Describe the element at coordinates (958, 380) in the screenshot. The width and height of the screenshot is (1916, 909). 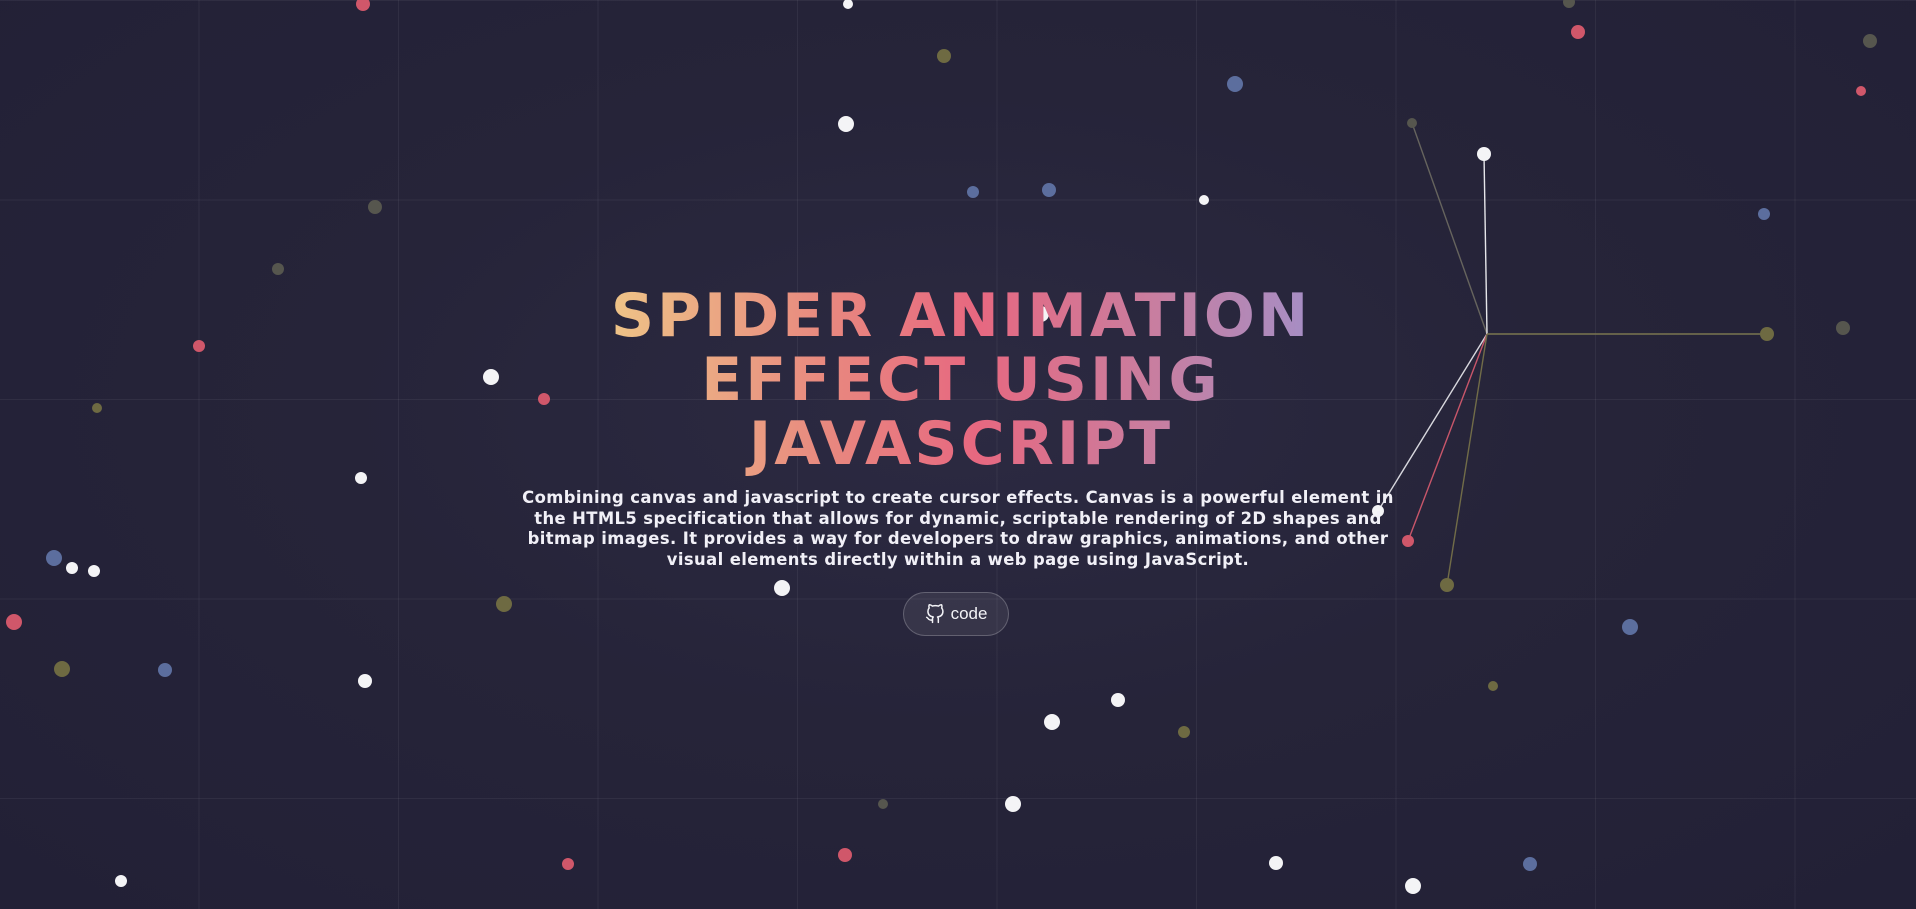
I see `page-title: SPIDER ANIMATION EFFECT USING JAVASCRIPT` at that location.